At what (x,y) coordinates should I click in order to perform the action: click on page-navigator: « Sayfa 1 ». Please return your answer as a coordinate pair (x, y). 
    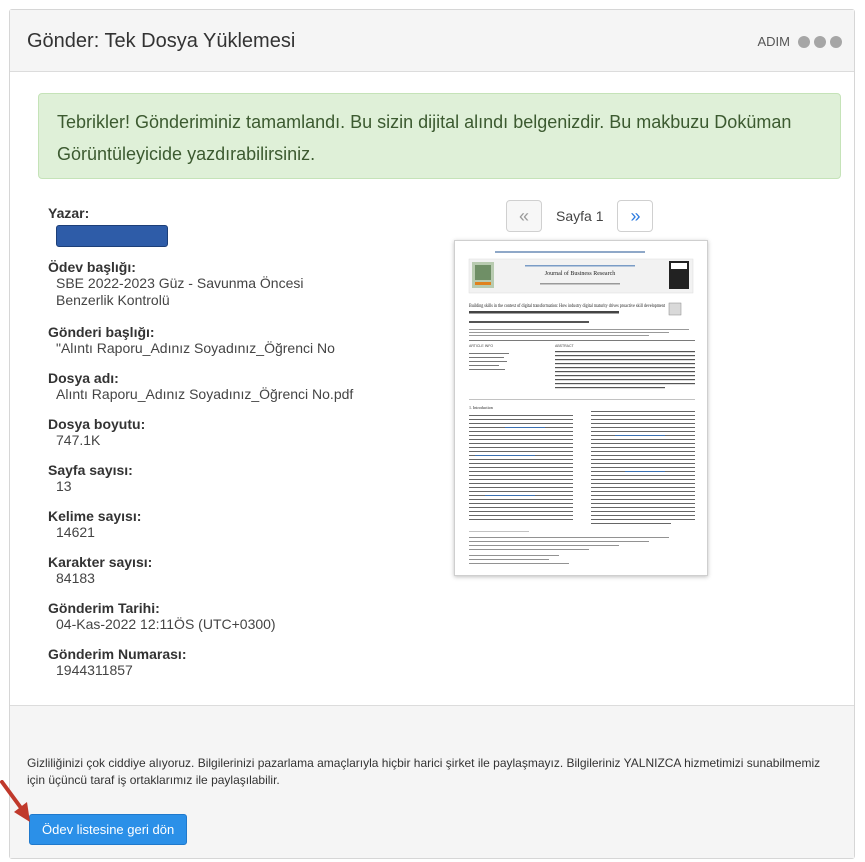
    Looking at the image, I should click on (580, 216).